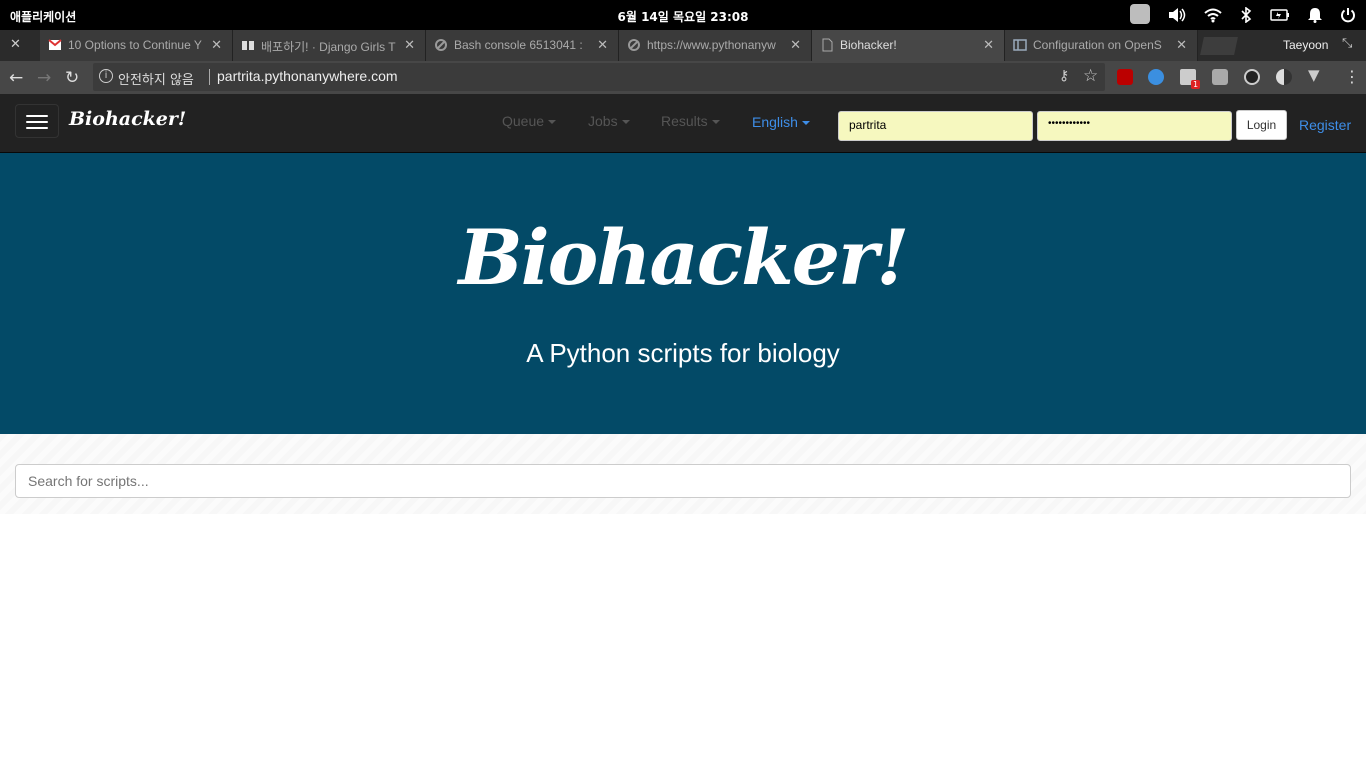 The image size is (1366, 768). Describe the element at coordinates (1325, 125) in the screenshot. I see `register-link: Register` at that location.